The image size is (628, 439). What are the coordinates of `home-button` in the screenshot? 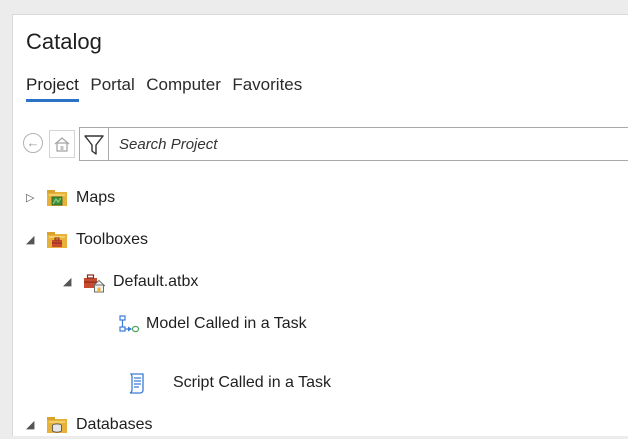 It's located at (62, 144).